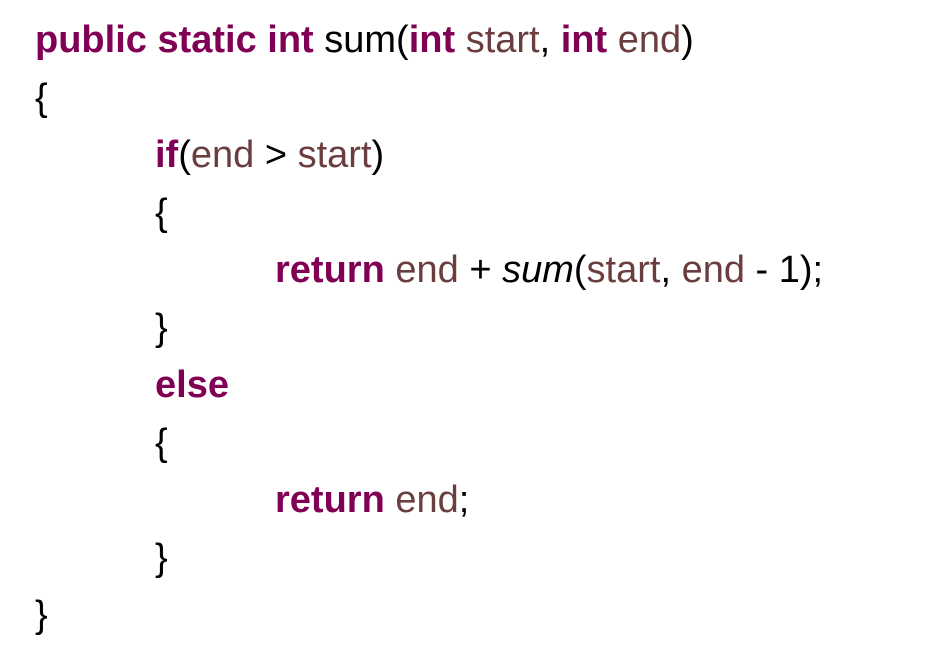 The image size is (932, 670). Describe the element at coordinates (429, 386) in the screenshot. I see `code-line: else` at that location.